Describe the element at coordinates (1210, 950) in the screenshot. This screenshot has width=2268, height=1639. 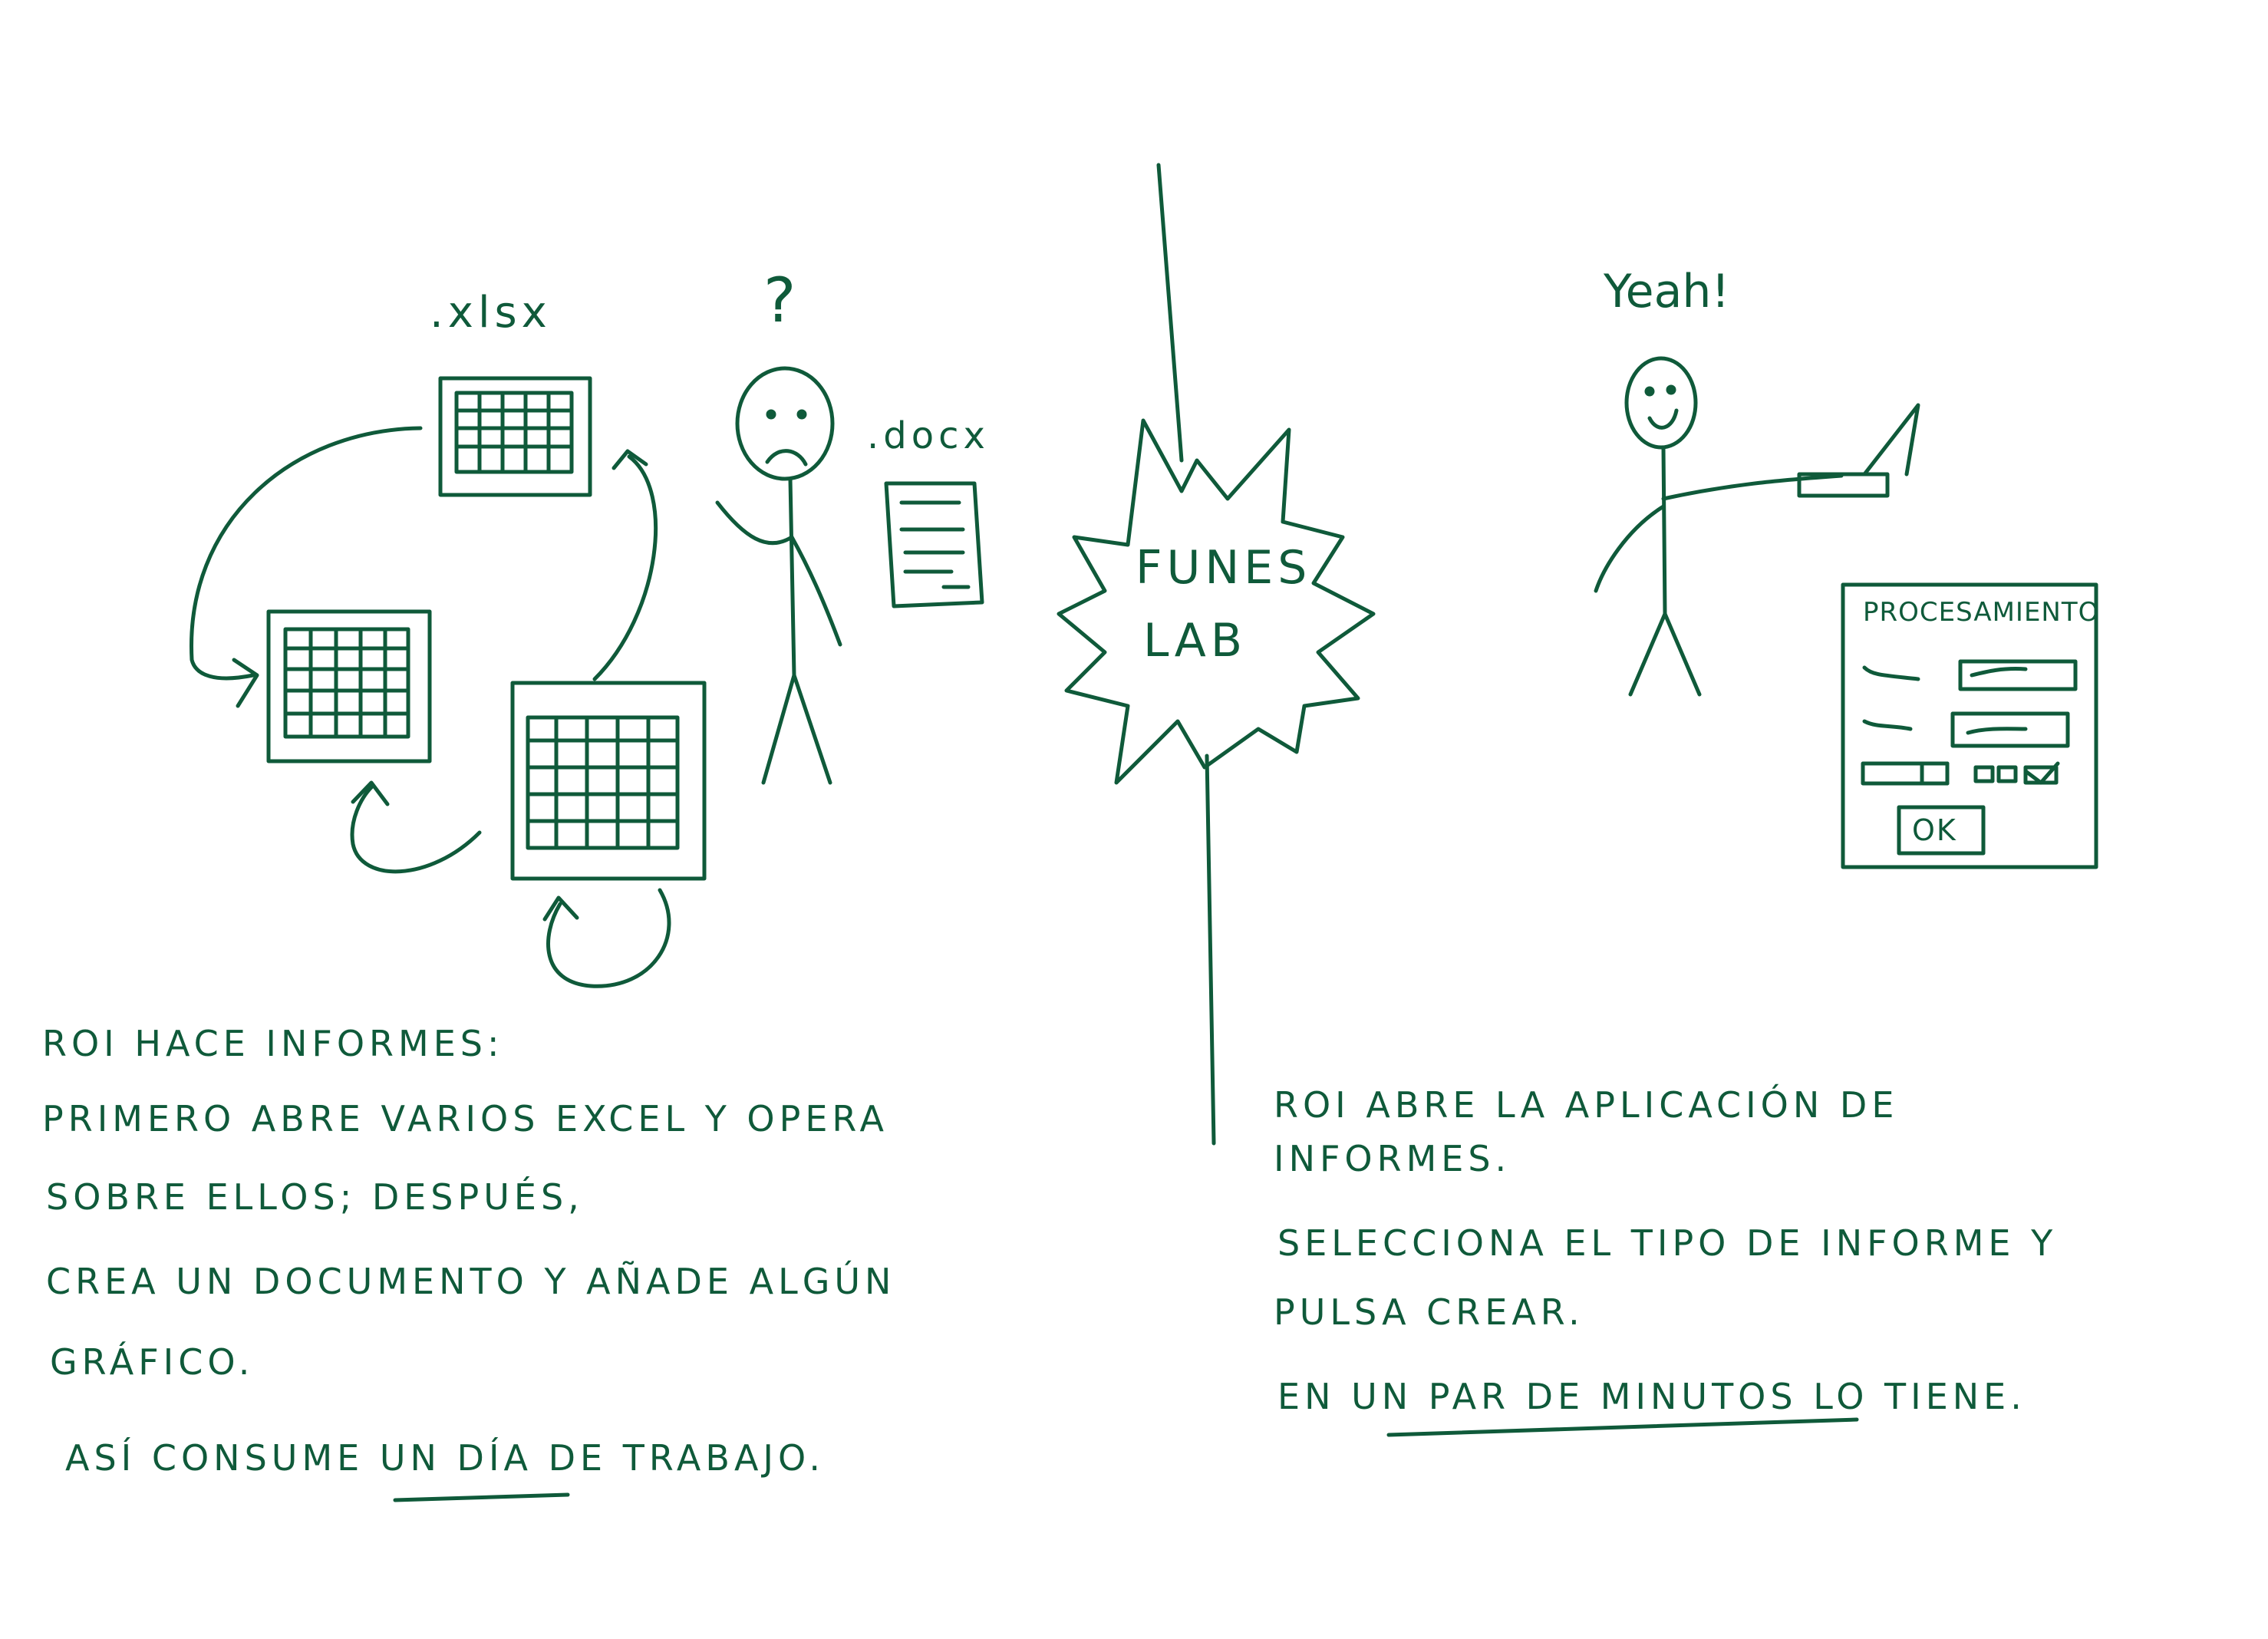
I see `panel-divider-bottom` at that location.